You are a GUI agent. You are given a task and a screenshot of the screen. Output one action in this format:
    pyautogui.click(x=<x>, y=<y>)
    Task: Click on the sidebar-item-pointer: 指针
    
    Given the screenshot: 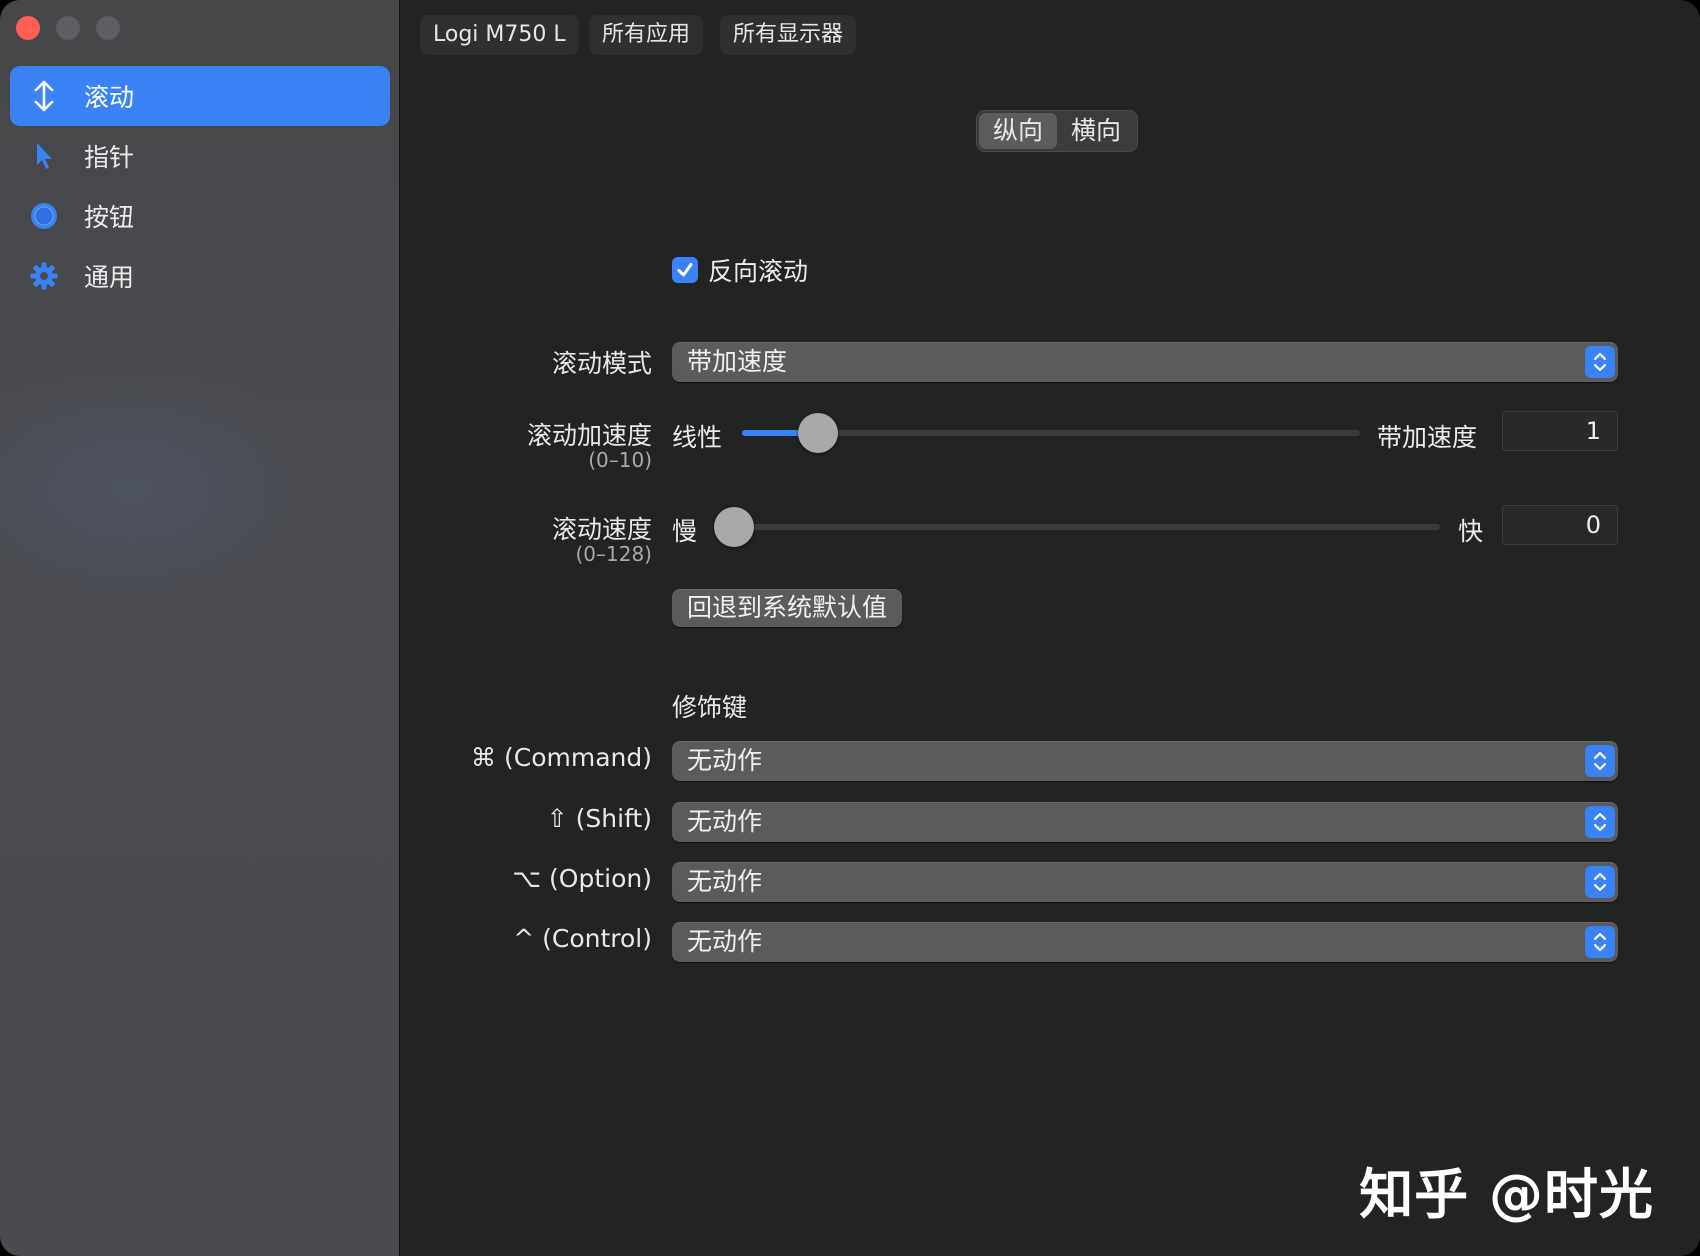 What is the action you would take?
    pyautogui.click(x=200, y=156)
    